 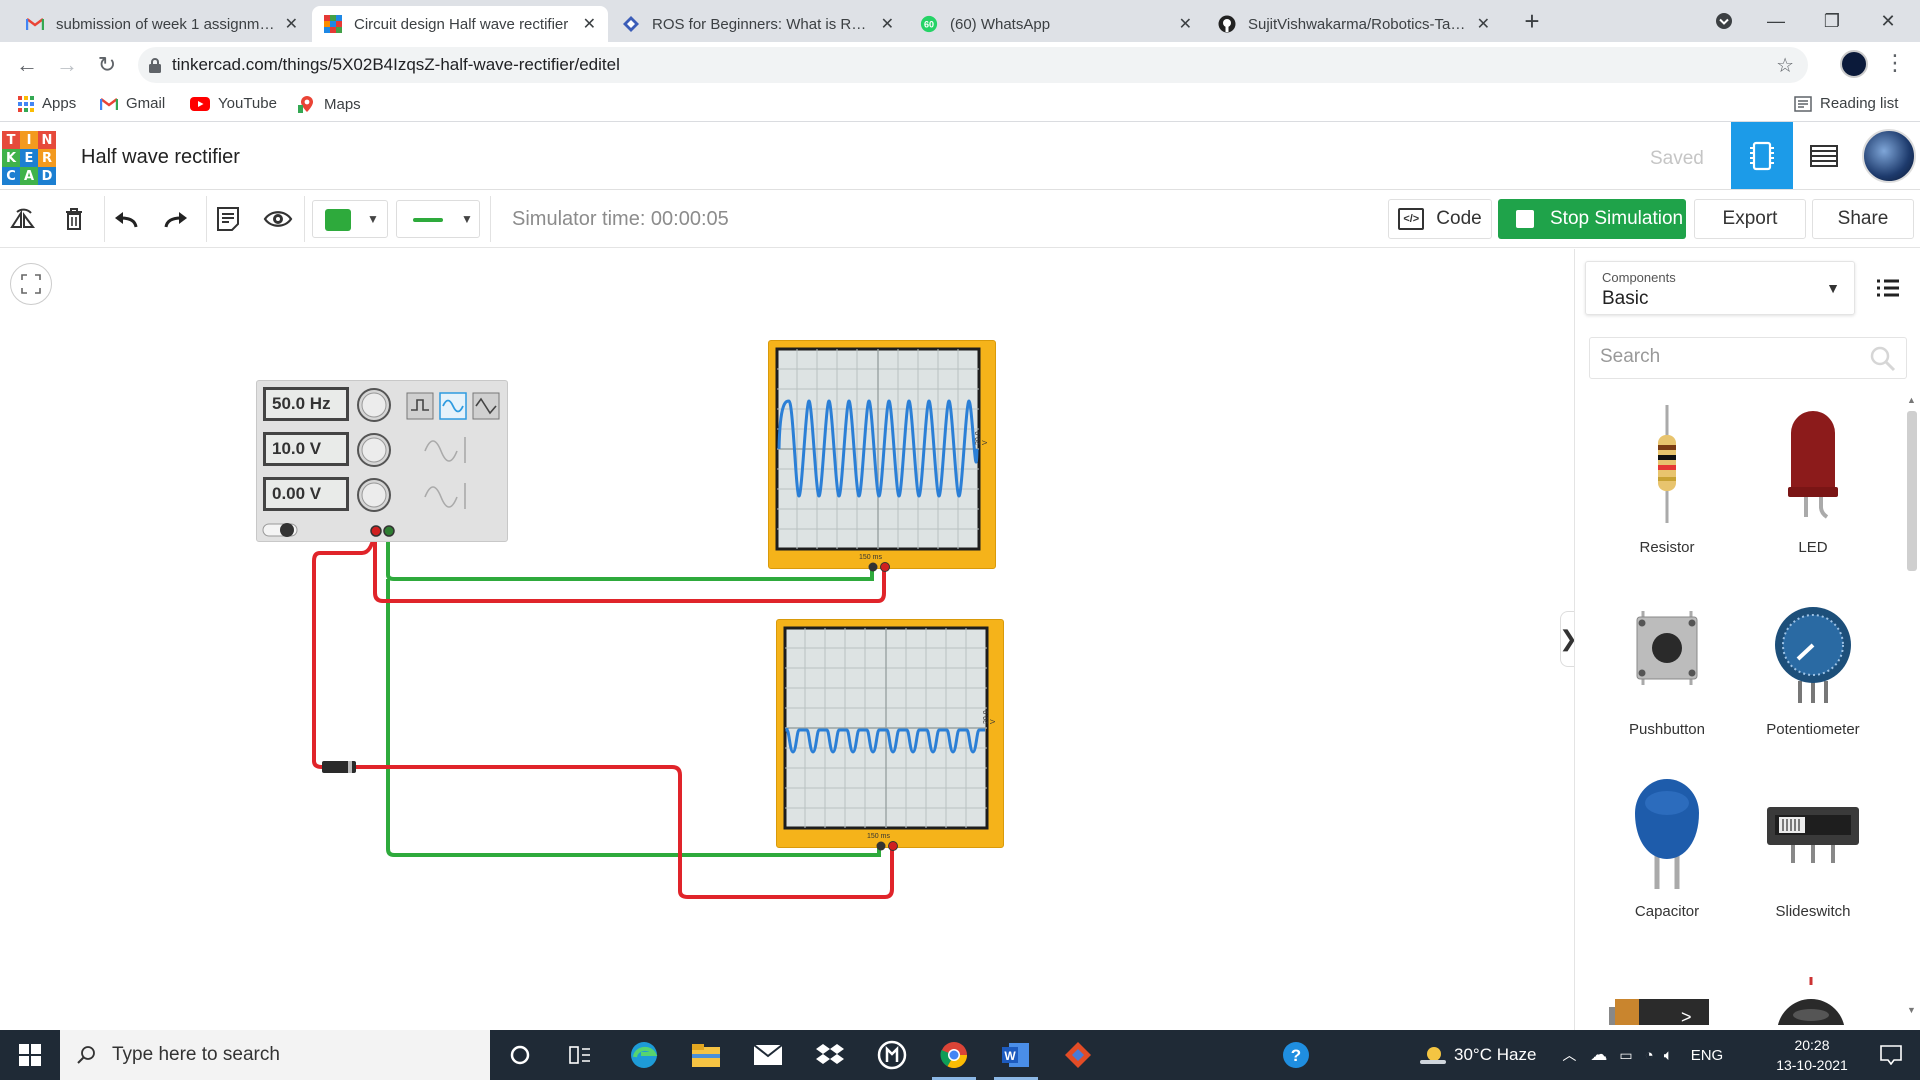 What do you see at coordinates (882, 456) in the screenshot?
I see `oscilloscope-input: 150 ms 20.0 V` at bounding box center [882, 456].